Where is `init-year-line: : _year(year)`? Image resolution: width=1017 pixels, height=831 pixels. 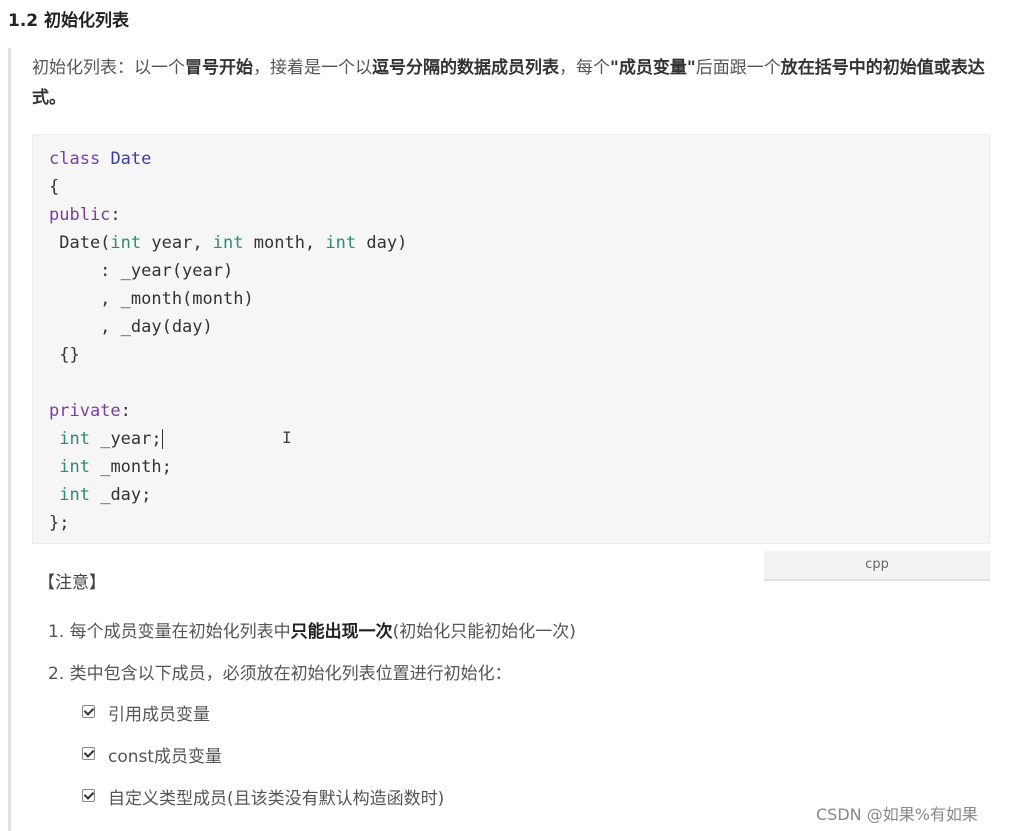
init-year-line: : _year(year) is located at coordinates (141, 271).